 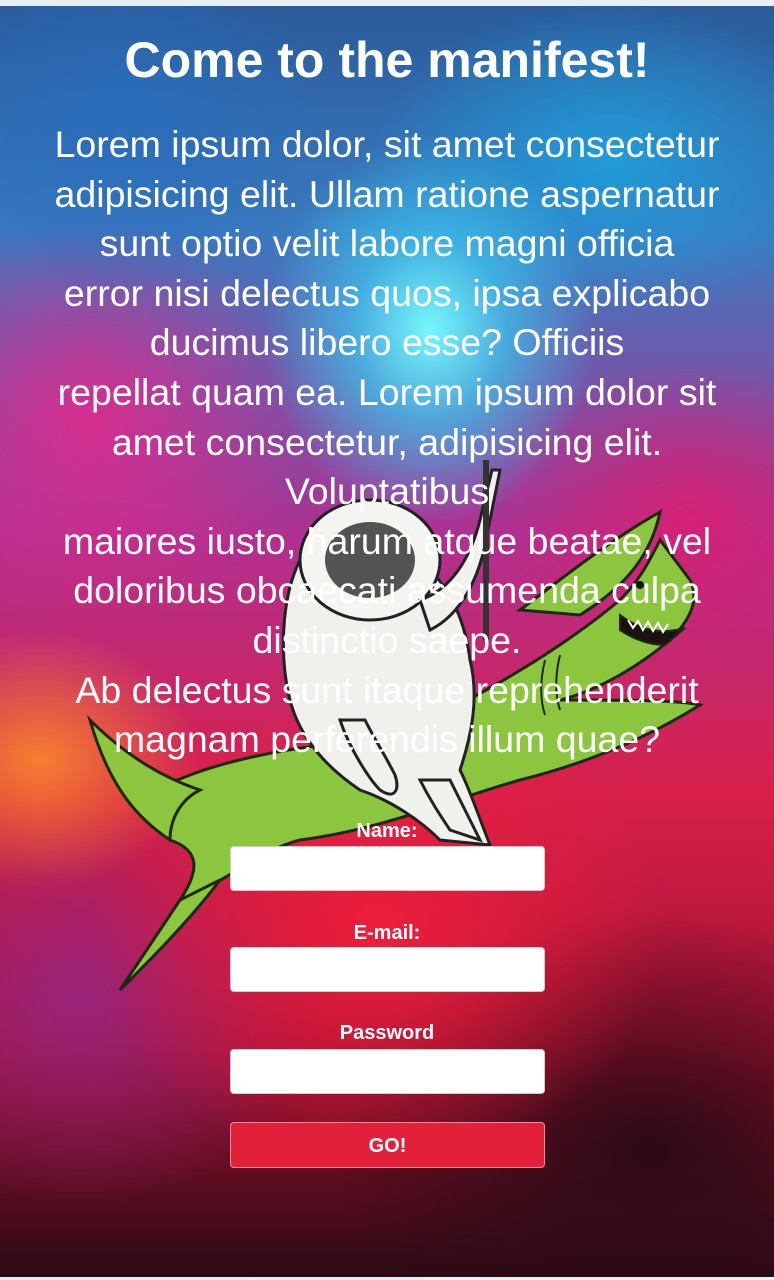 I want to click on intro-line: sunt optio velit labore magni officia, so click(x=387, y=243).